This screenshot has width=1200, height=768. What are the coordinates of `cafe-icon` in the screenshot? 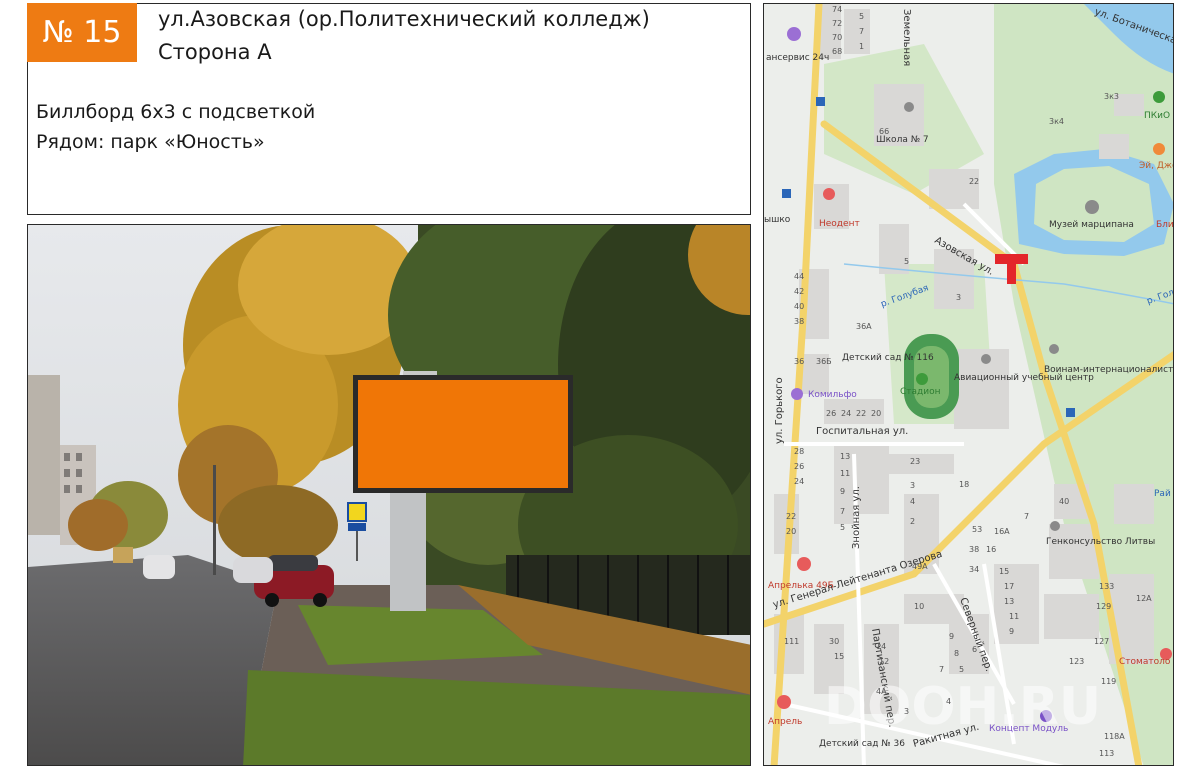 It's located at (1159, 149).